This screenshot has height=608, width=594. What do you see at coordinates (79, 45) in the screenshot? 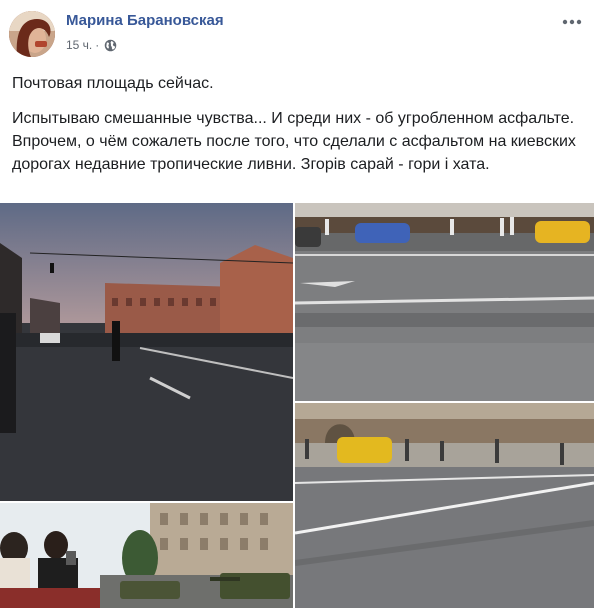
I see `post-time: 15 ч.` at bounding box center [79, 45].